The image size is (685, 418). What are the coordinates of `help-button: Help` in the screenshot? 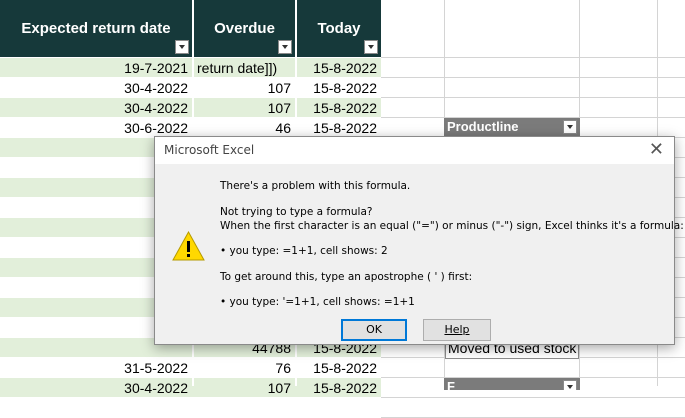 It's located at (457, 330).